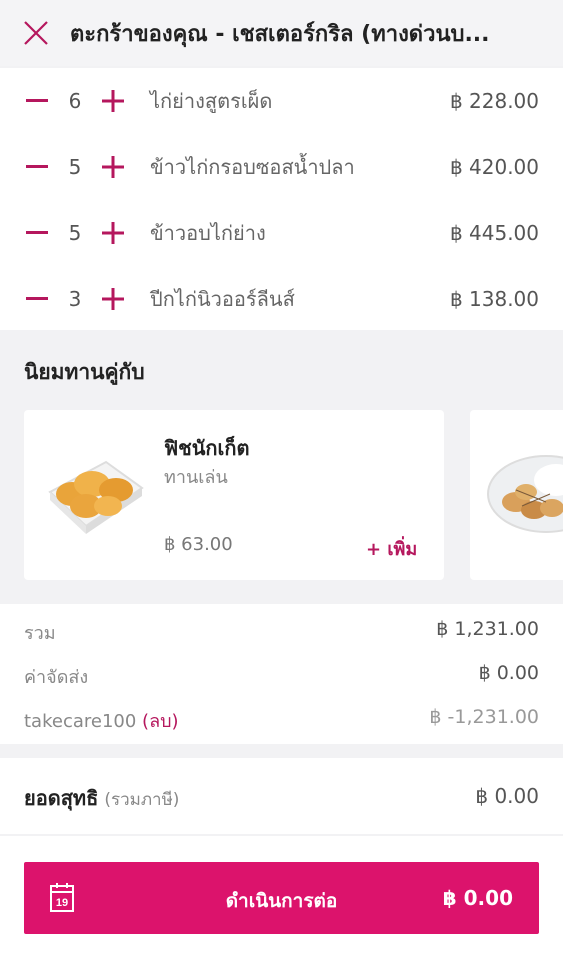  What do you see at coordinates (281, 630) in the screenshot?
I see `subtotal-row: รวม ฿ 1,231.00` at bounding box center [281, 630].